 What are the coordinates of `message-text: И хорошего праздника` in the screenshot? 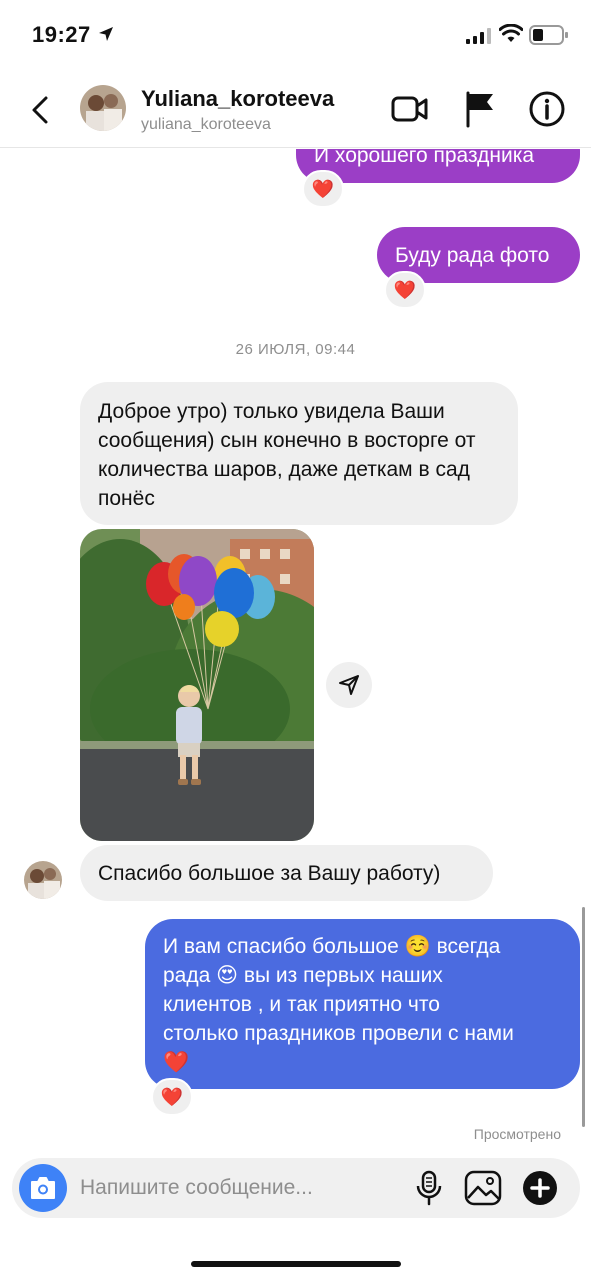 It's located at (424, 158).